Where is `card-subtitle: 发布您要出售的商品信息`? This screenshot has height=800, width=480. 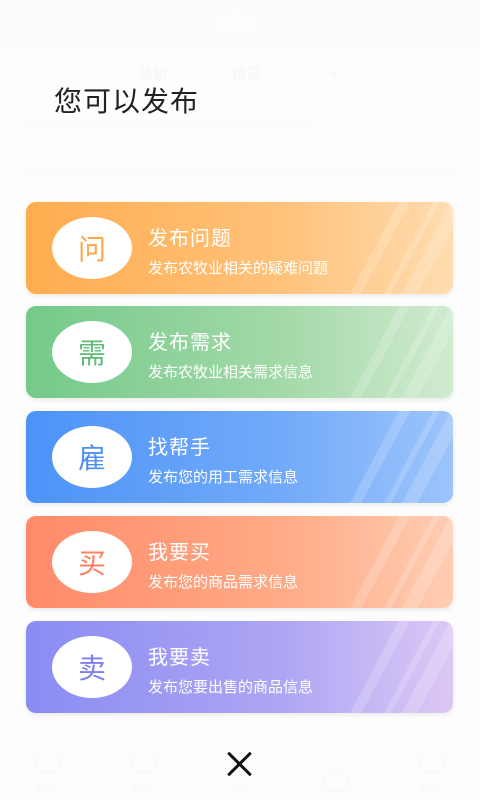
card-subtitle: 发布您要出售的商品信息 is located at coordinates (231, 687).